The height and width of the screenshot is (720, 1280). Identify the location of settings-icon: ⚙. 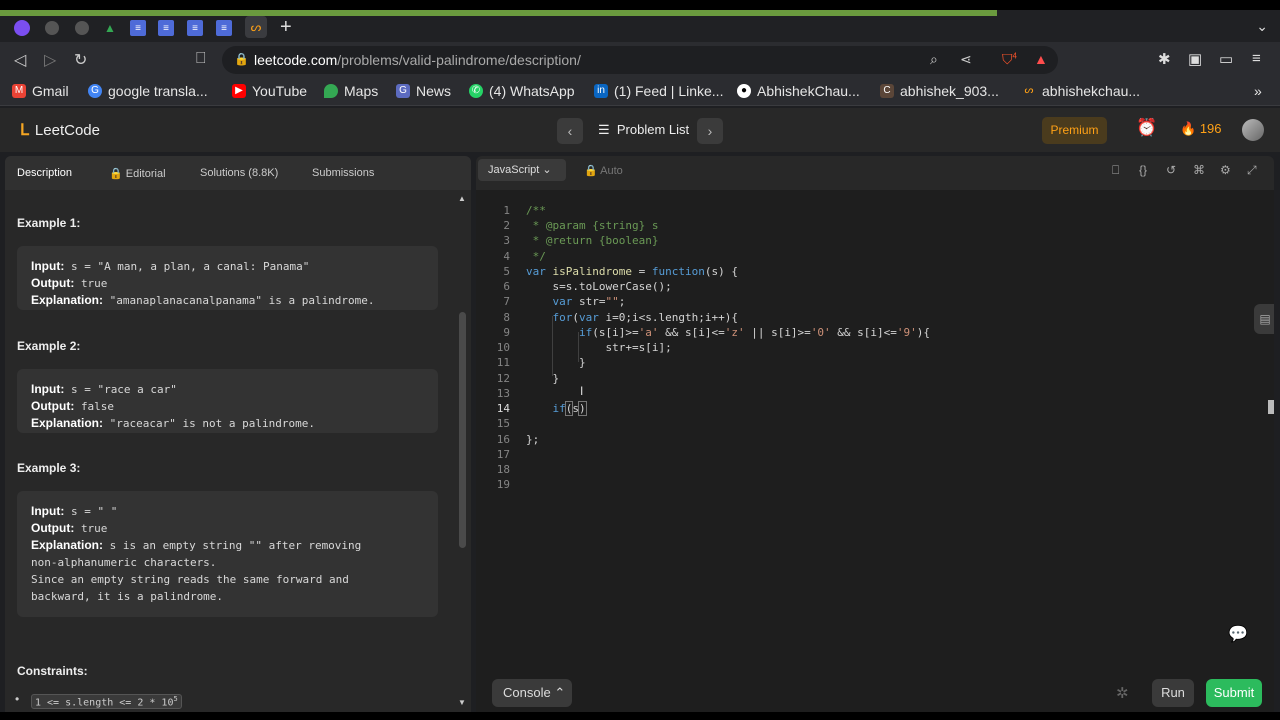
(1225, 170).